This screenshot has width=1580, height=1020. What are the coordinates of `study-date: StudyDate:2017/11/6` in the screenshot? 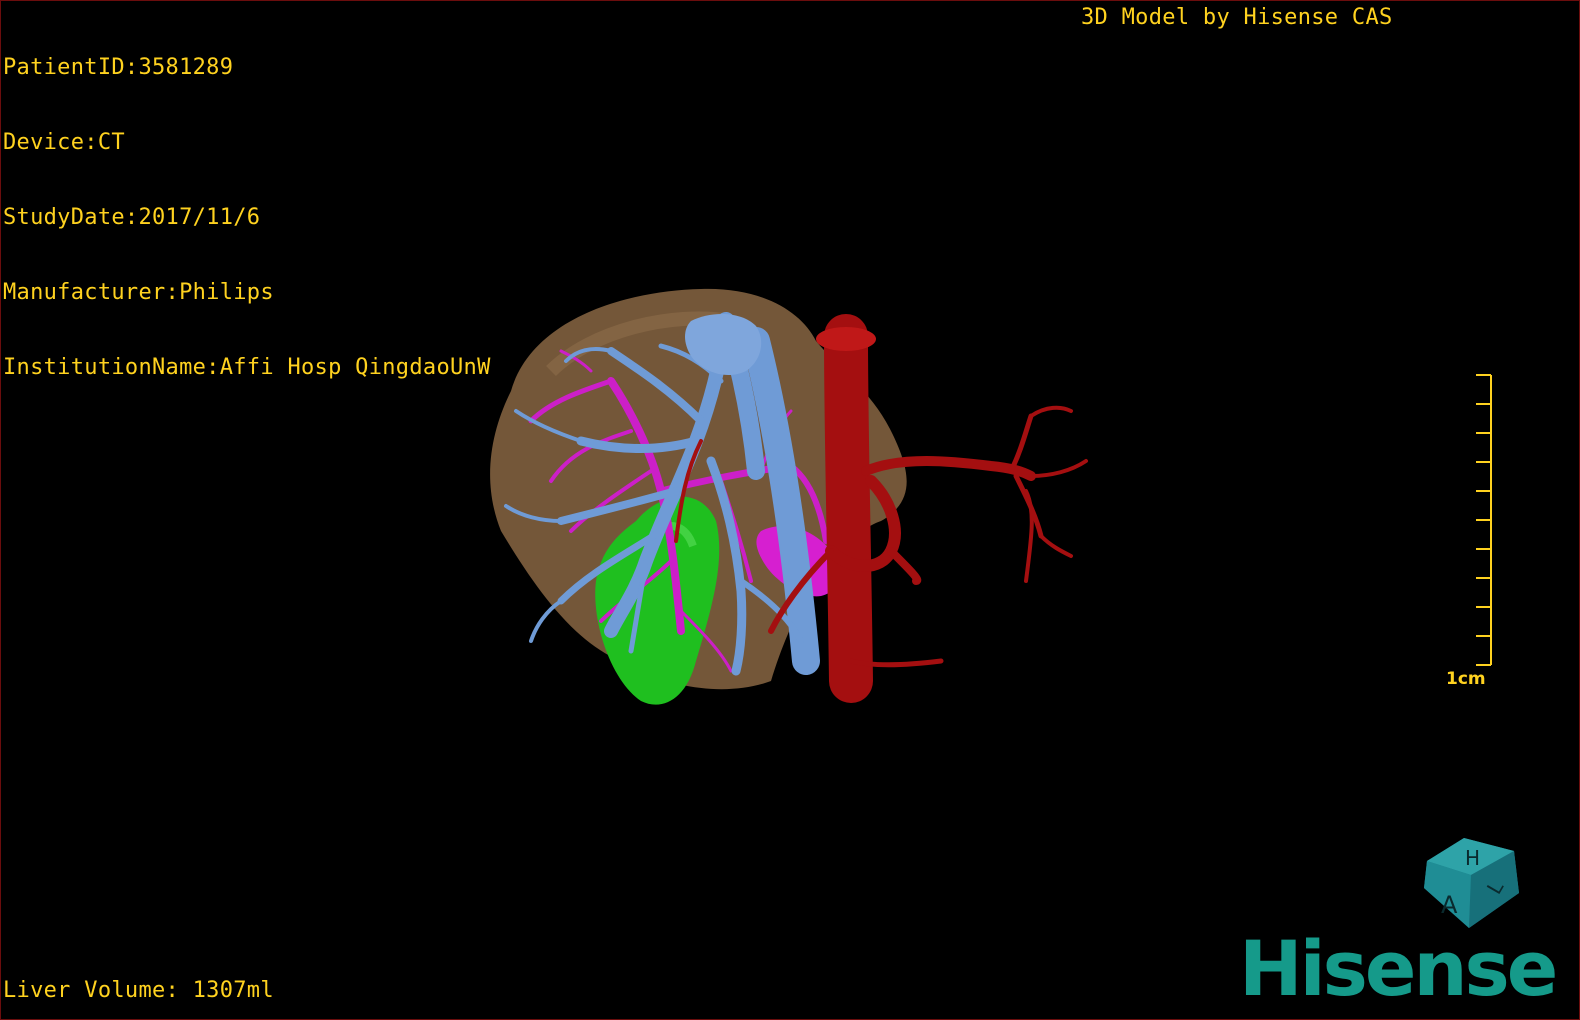 It's located at (132, 217).